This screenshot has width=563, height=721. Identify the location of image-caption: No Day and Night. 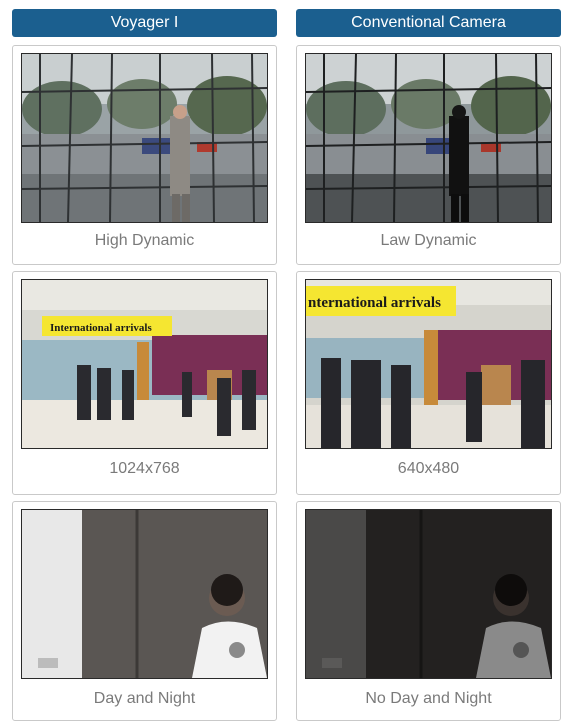
(428, 698).